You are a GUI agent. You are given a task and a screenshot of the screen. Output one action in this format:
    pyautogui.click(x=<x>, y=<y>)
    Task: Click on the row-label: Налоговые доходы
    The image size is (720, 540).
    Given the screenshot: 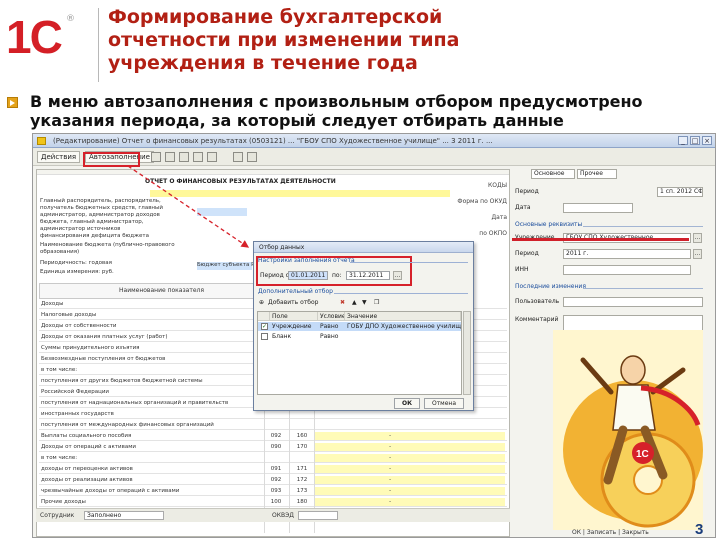 What is the action you would take?
    pyautogui.click(x=69, y=315)
    